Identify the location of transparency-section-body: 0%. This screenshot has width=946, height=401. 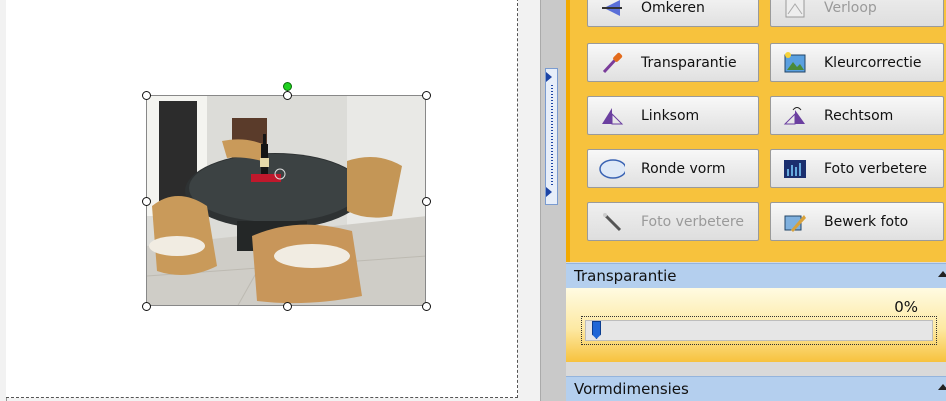
(756, 325).